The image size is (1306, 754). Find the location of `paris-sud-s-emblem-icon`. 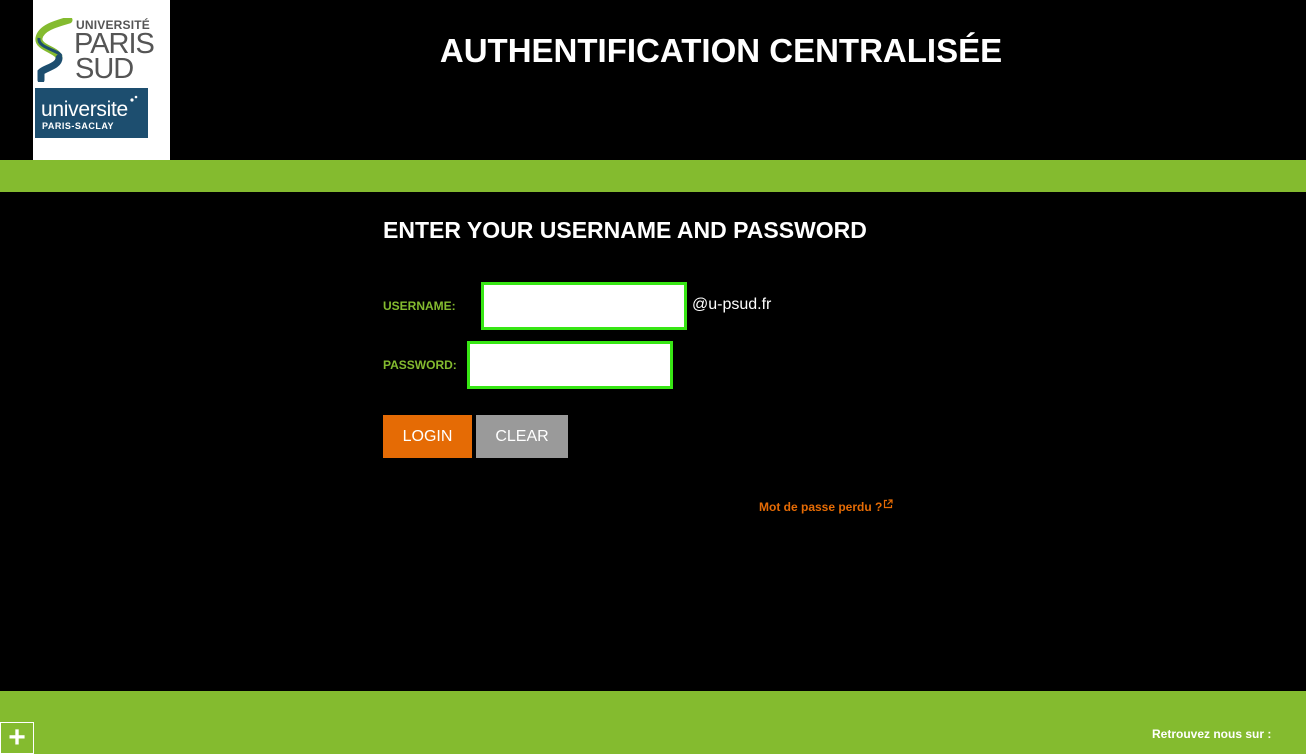

paris-sud-s-emblem-icon is located at coordinates (54, 50).